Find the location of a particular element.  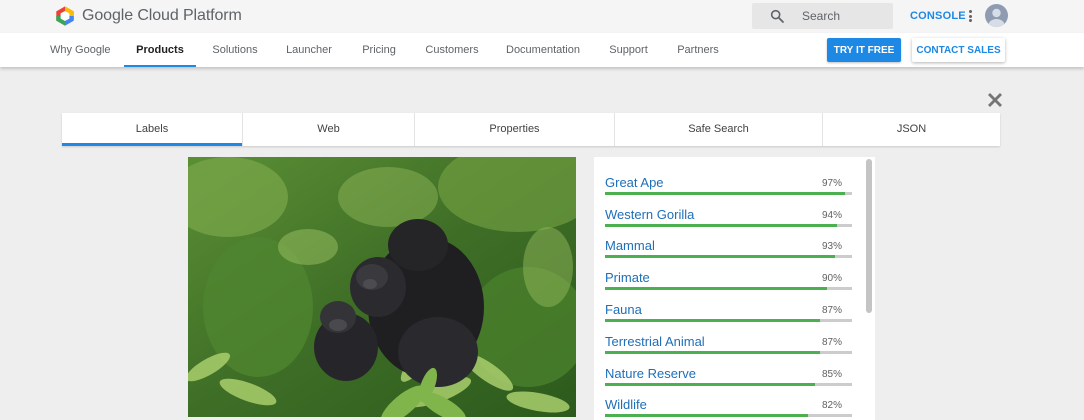

avatar is located at coordinates (996, 15).